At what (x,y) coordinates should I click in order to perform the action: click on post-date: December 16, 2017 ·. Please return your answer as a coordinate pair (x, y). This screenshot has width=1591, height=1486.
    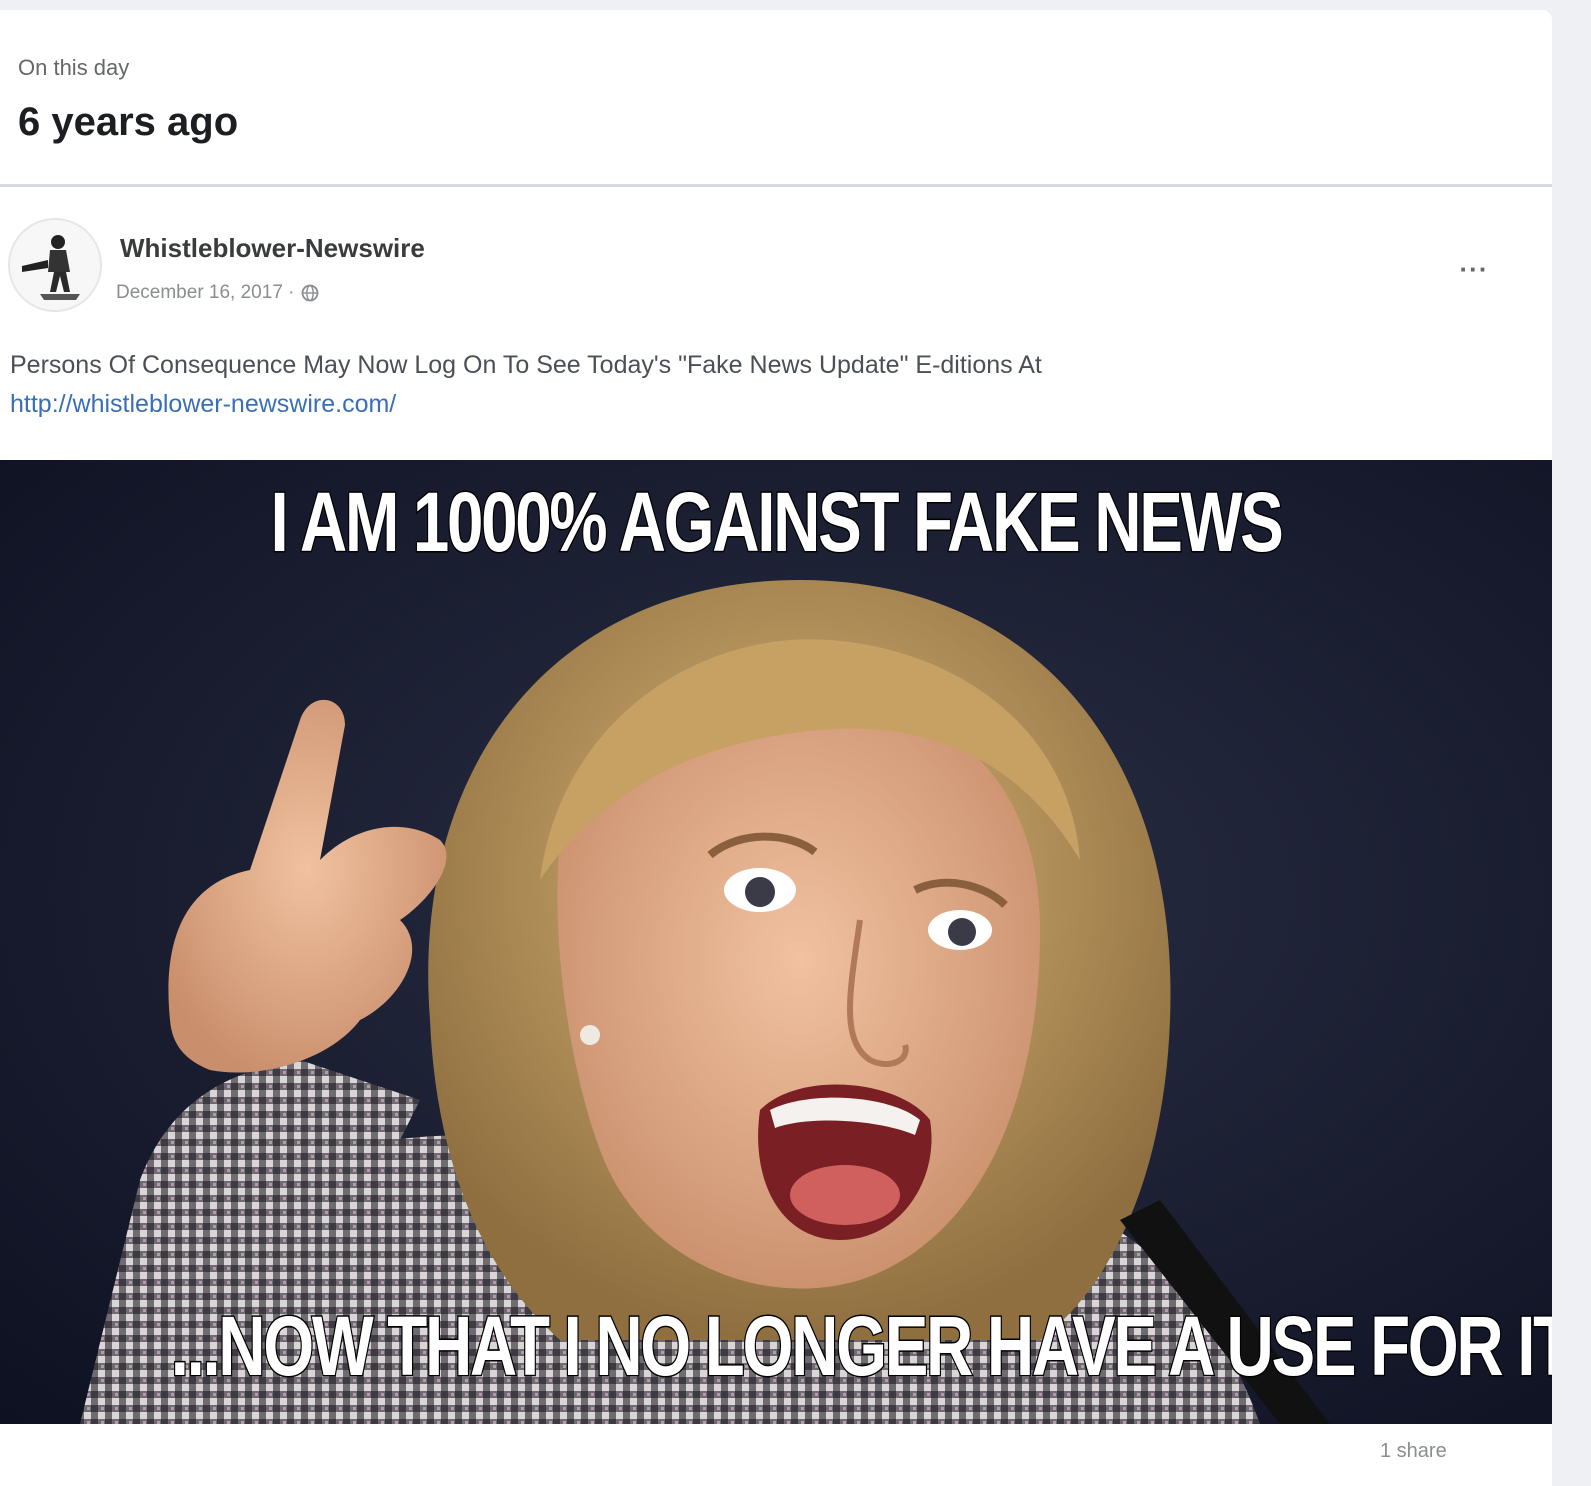
    Looking at the image, I should click on (205, 293).